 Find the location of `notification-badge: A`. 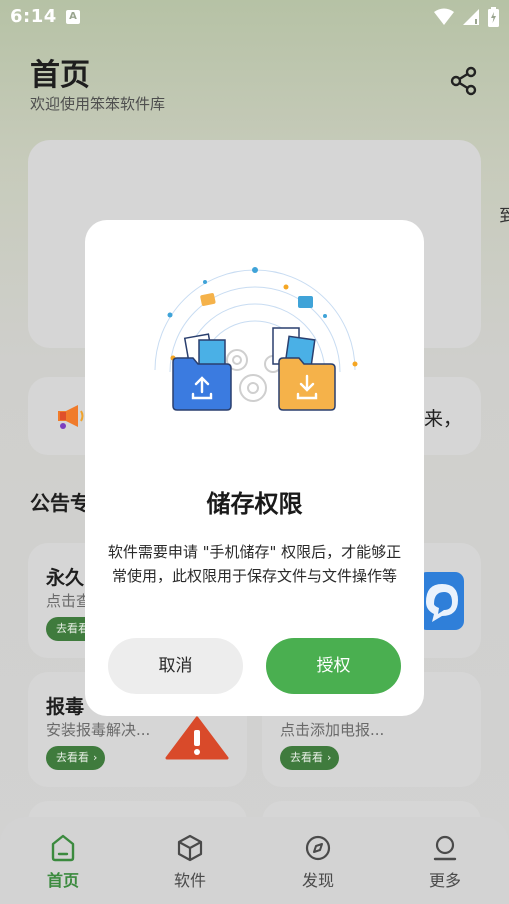

notification-badge: A is located at coordinates (73, 17).